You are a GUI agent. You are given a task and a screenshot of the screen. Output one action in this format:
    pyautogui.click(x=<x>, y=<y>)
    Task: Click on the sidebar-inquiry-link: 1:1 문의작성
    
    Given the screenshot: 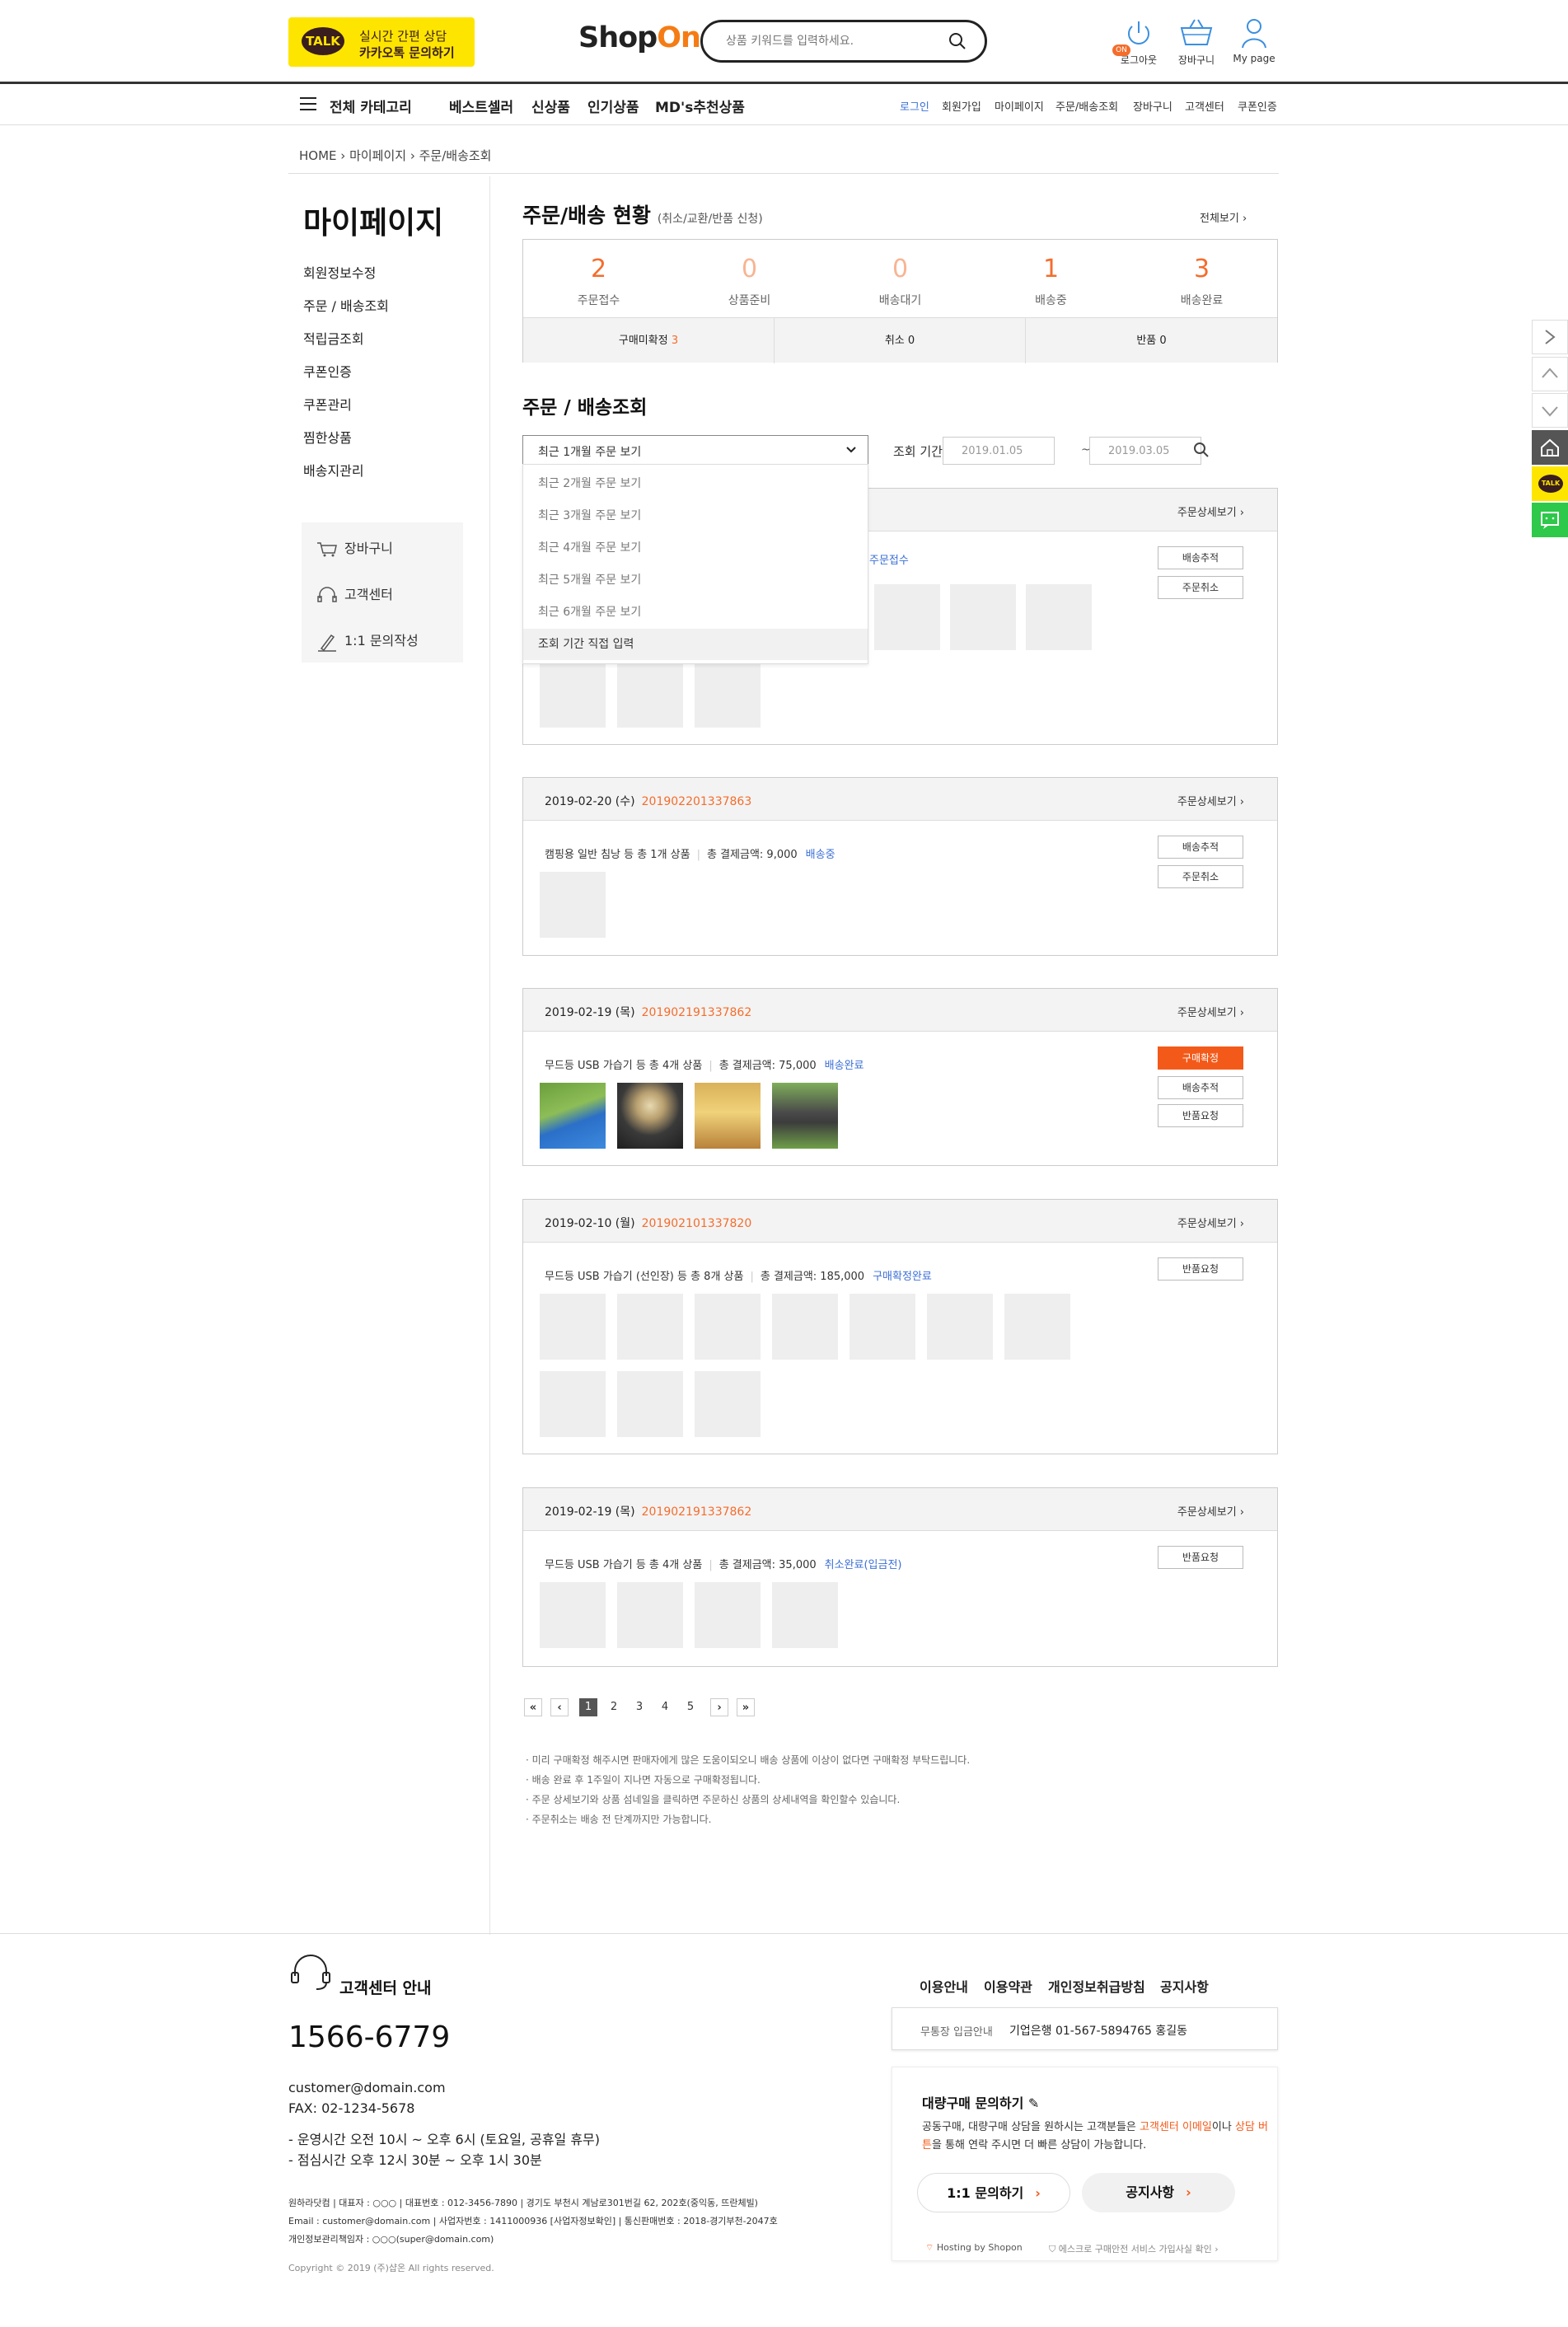 What is the action you would take?
    pyautogui.click(x=367, y=641)
    